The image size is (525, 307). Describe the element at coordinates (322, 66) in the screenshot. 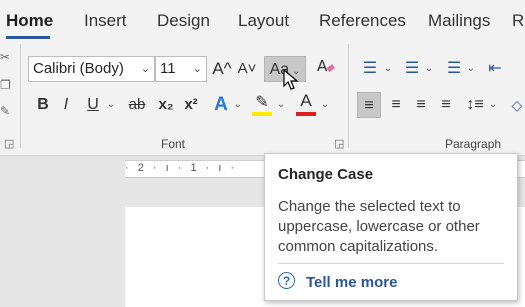

I see `svg-text: A` at that location.